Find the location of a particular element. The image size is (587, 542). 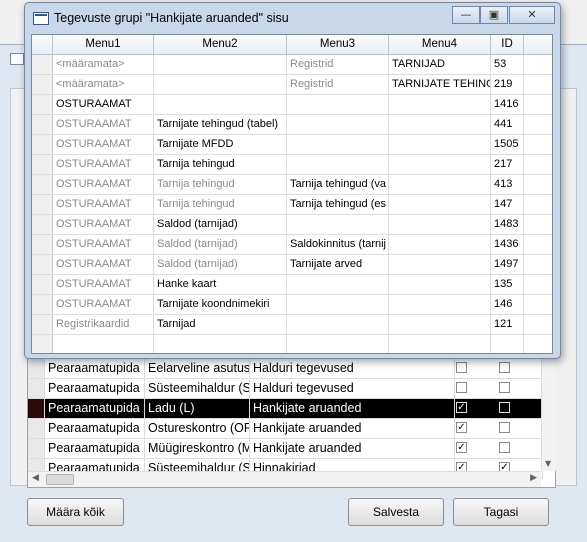

cell-menu2: Tarnijate MFDD is located at coordinates (220, 144).